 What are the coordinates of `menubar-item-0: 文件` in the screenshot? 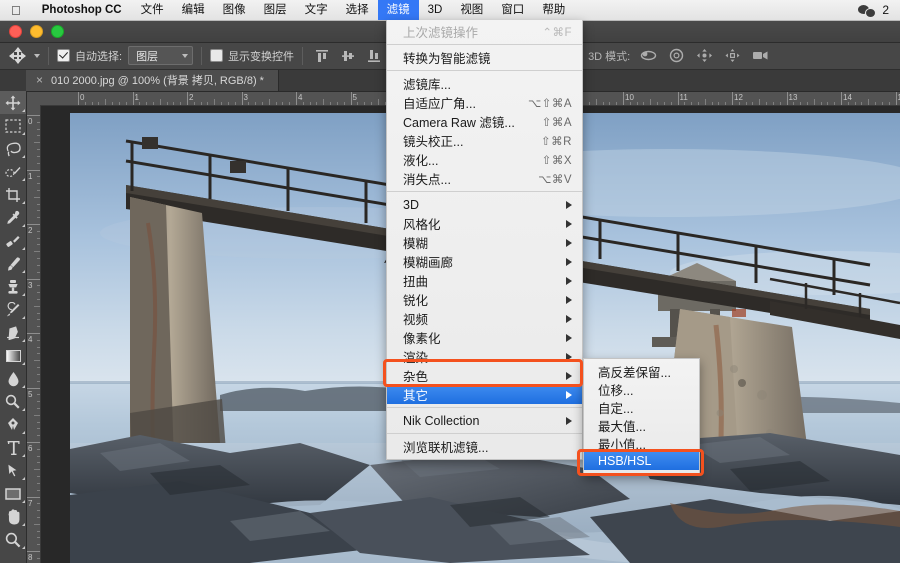 It's located at (152, 10).